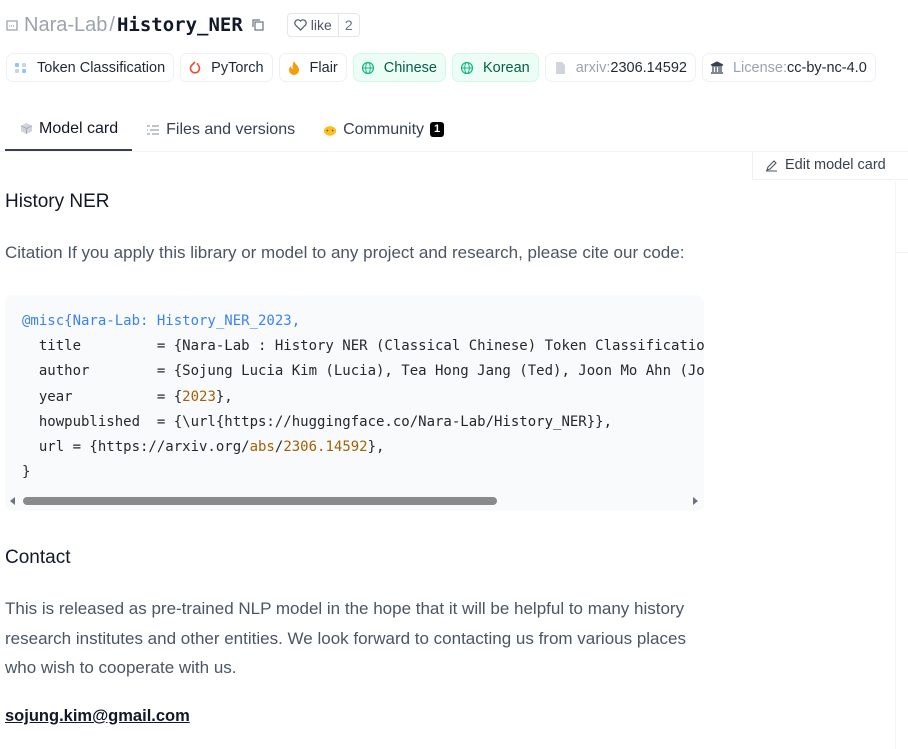 The image size is (908, 749). What do you see at coordinates (224, 396) in the screenshot?
I see `code-line-4-end: },` at bounding box center [224, 396].